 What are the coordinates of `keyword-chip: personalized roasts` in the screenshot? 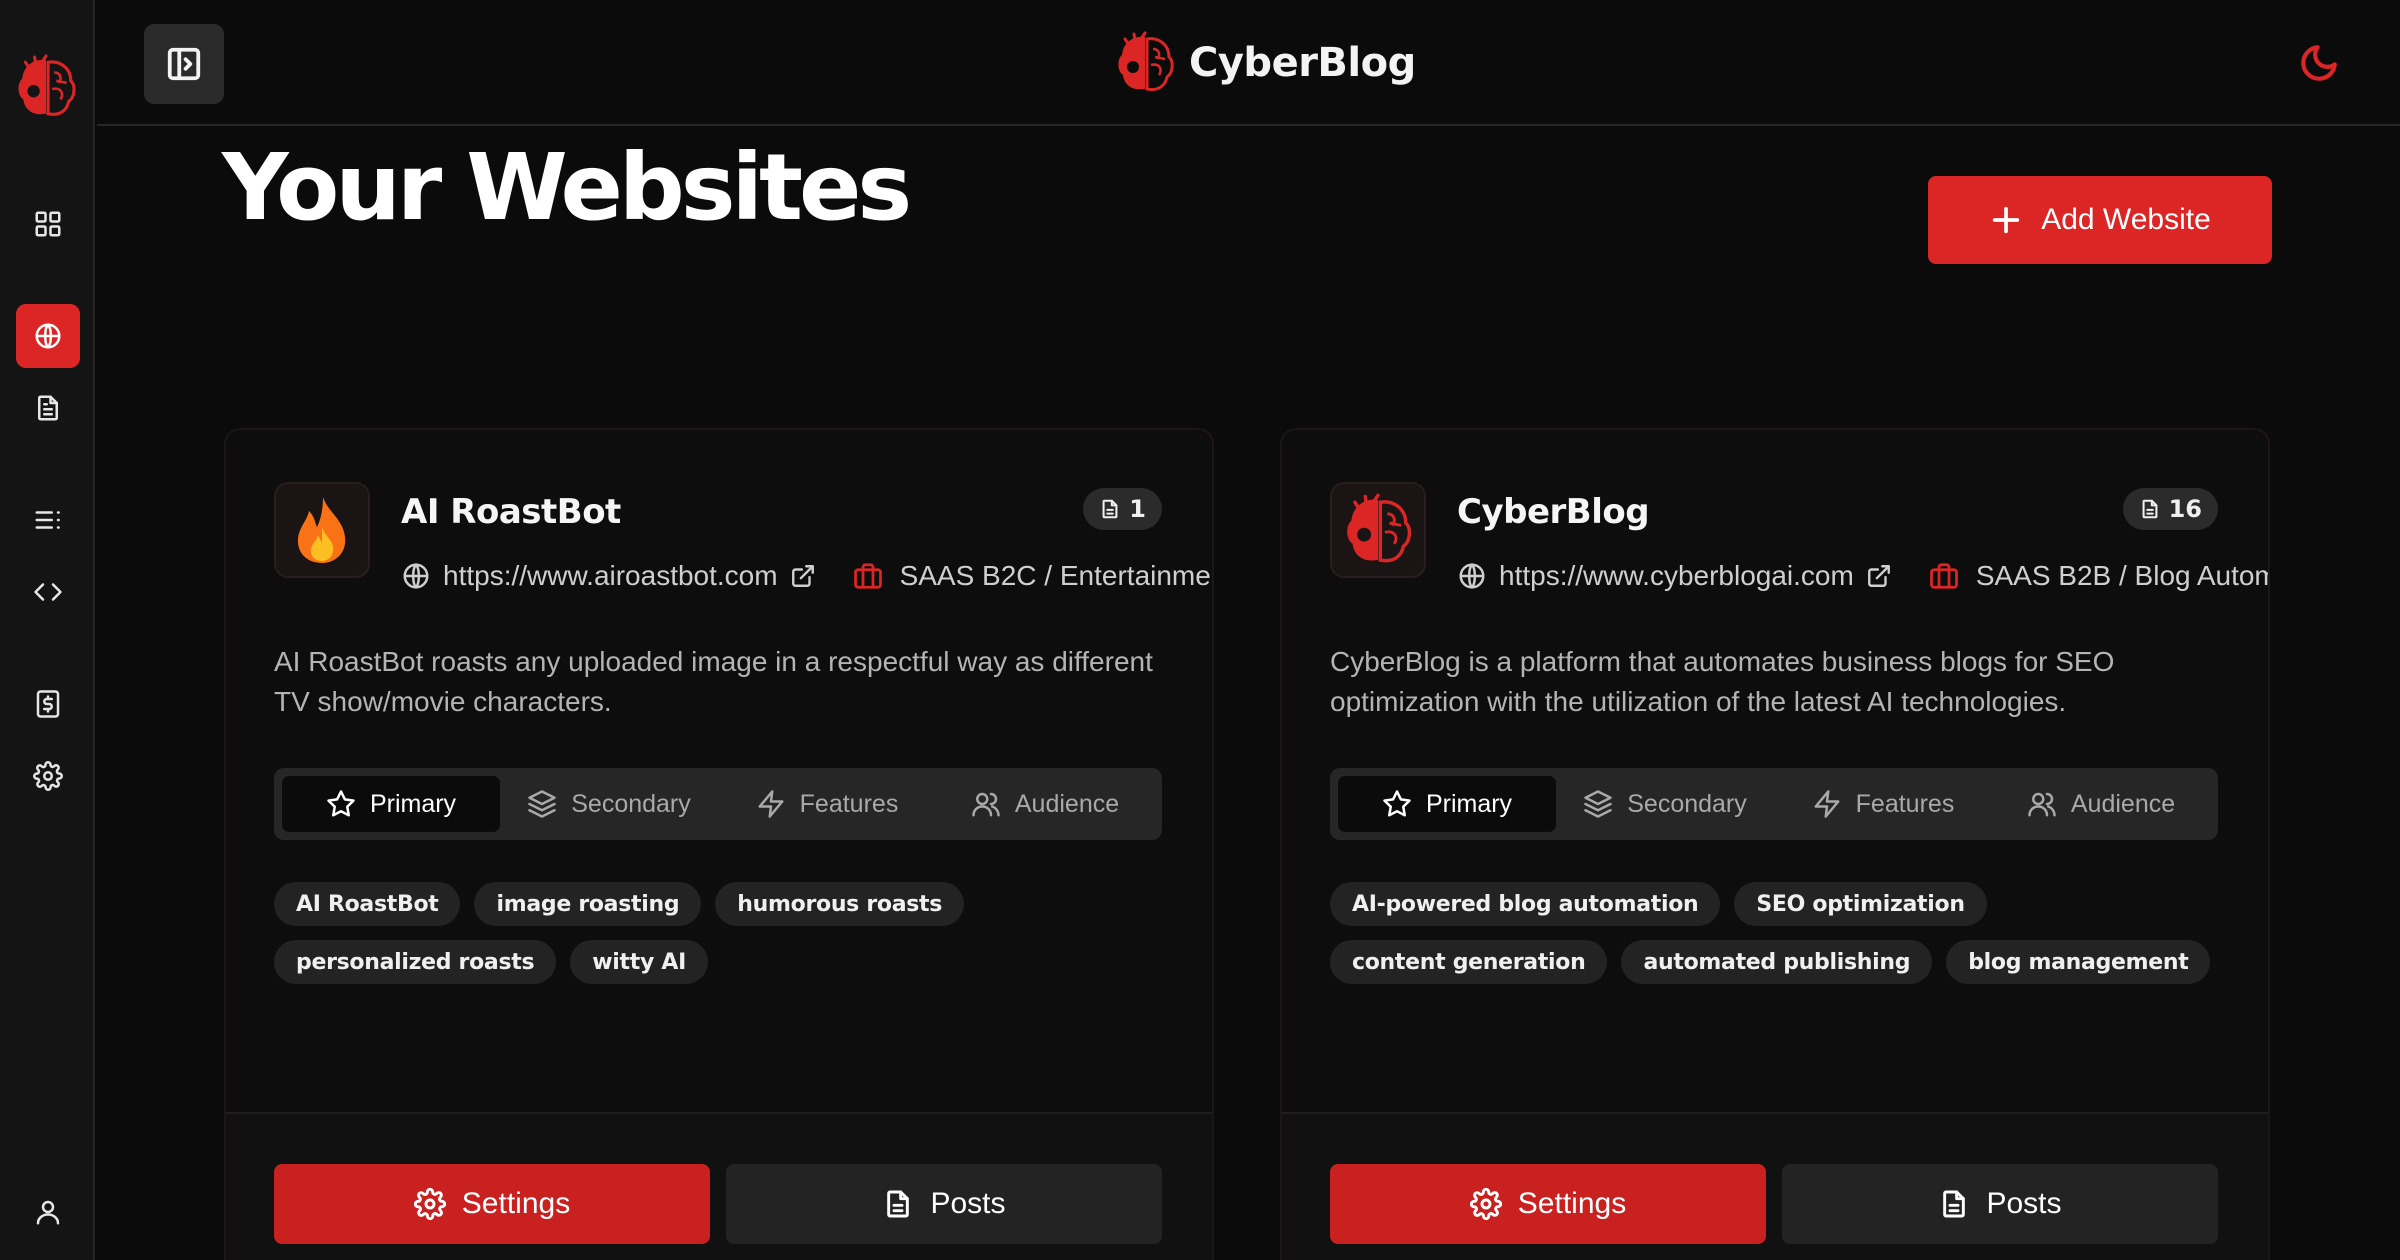 It's located at (415, 962).